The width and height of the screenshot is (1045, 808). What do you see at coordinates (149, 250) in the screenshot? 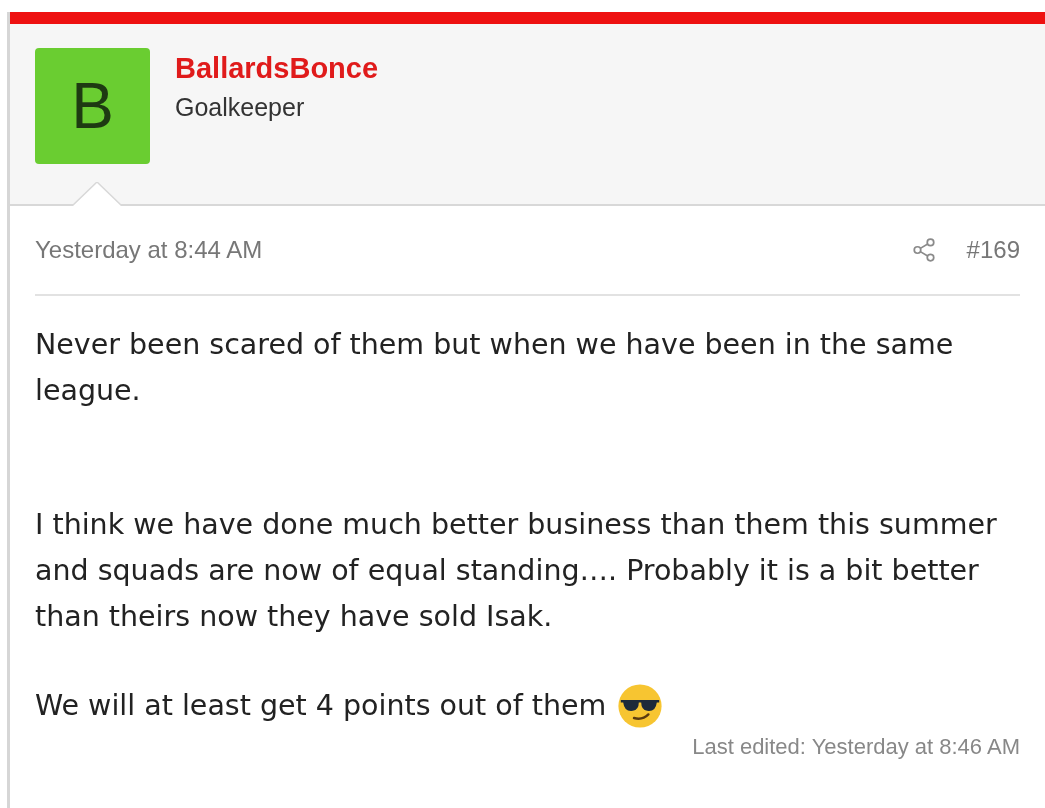
I see `post-date-link: Yesterday at 8:44 AM` at bounding box center [149, 250].